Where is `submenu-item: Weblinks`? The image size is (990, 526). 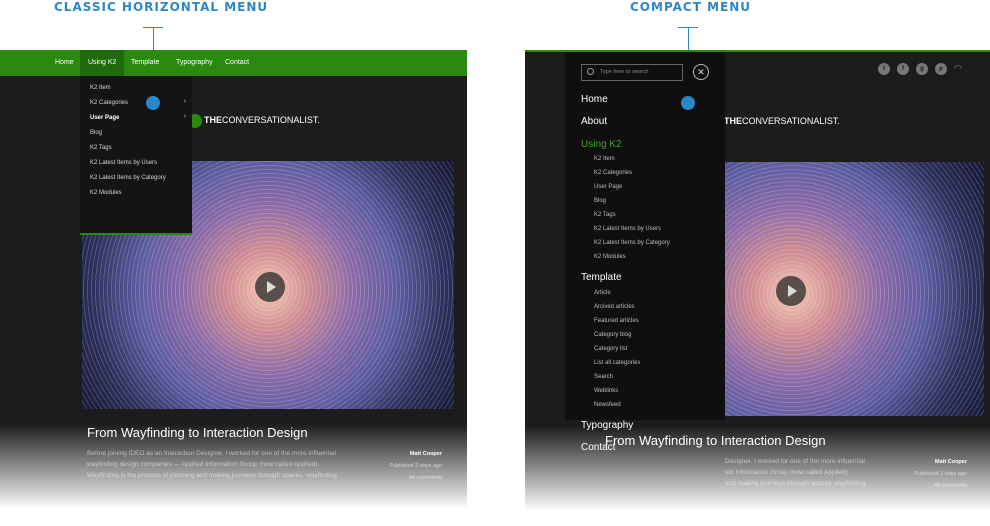
submenu-item: Weblinks is located at coordinates (606, 391).